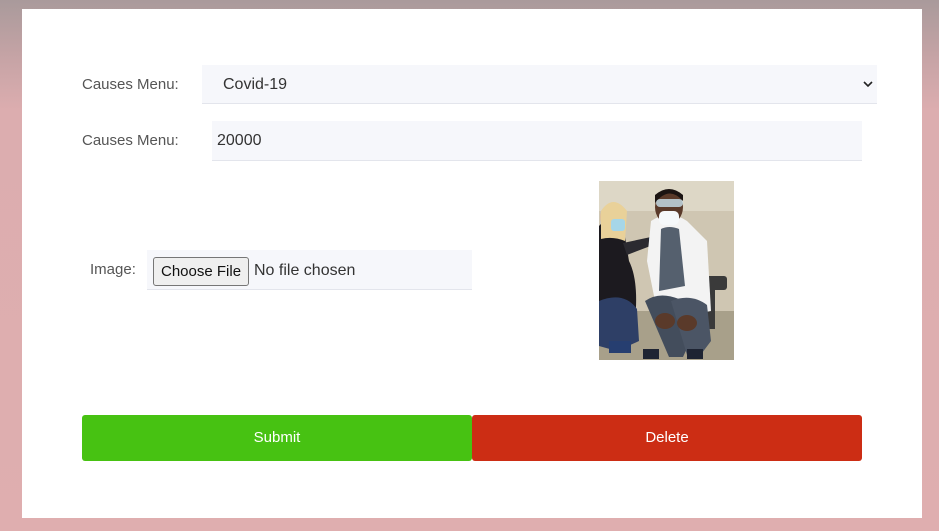  I want to click on chevron-down-icon, so click(868, 84).